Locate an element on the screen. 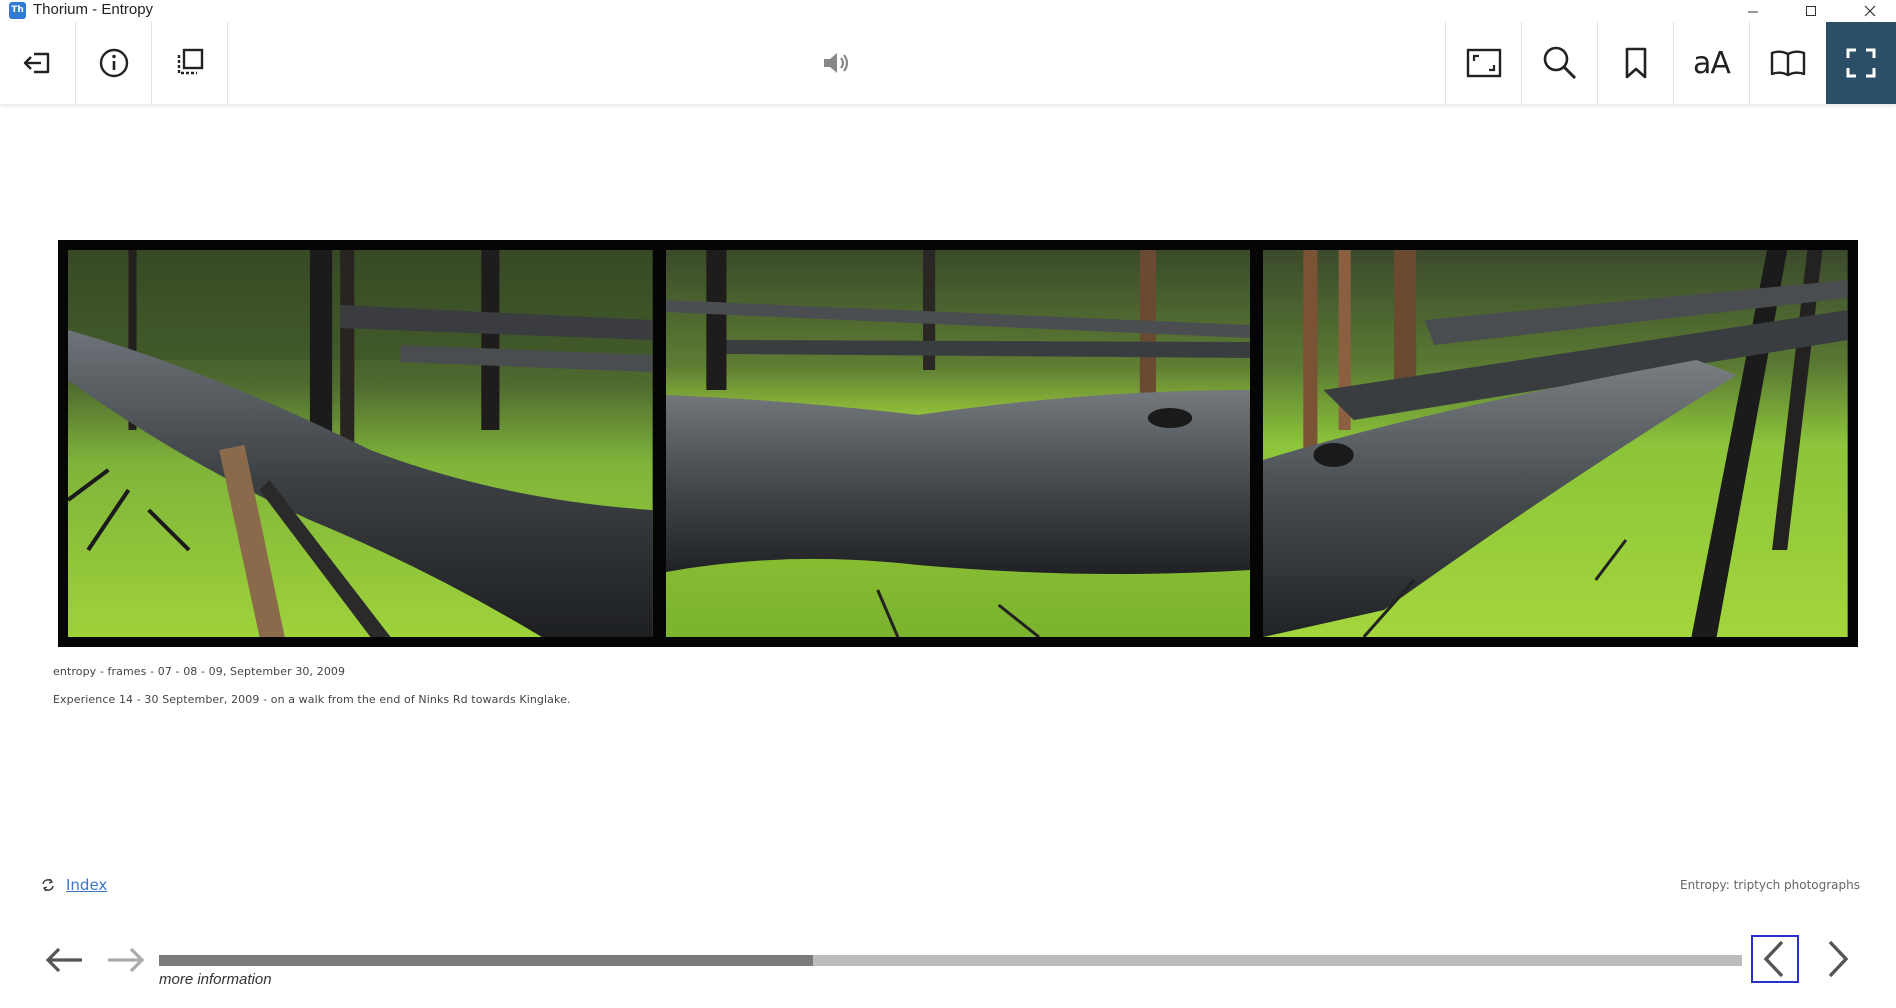  reading-mode-icon is located at coordinates (1787, 63).